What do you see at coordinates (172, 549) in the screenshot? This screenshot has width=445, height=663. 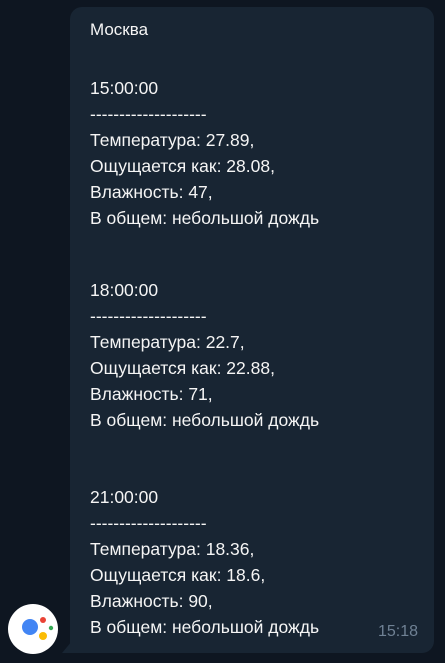 I see `forecast-temperature: Температура: 18.36,` at bounding box center [172, 549].